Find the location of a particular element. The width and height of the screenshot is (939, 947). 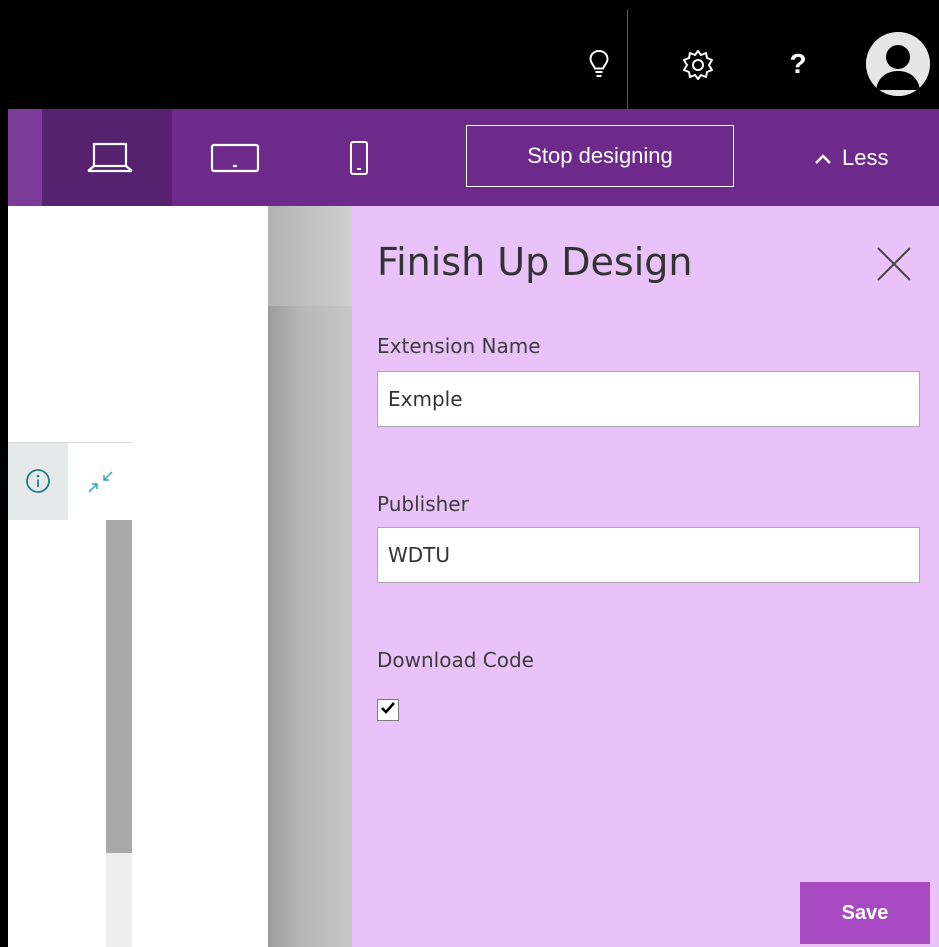

tablet-icon is located at coordinates (235, 158).